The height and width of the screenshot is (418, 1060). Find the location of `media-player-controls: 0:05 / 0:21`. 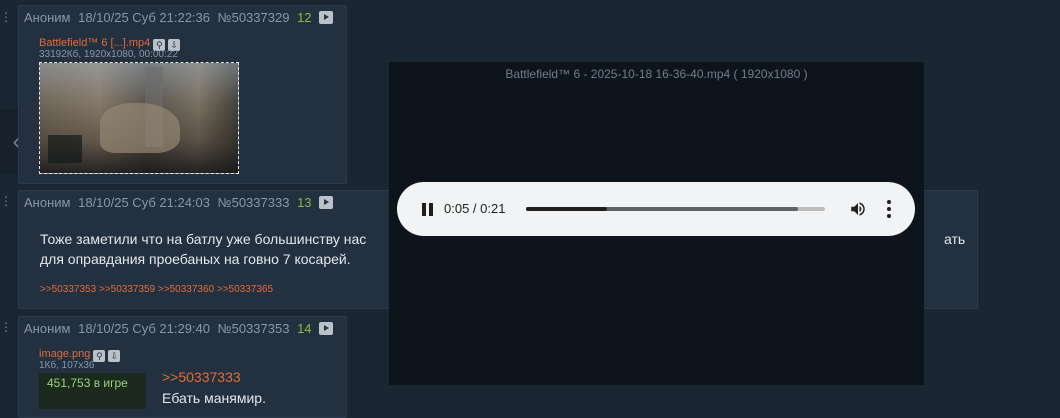

media-player-controls: 0:05 / 0:21 is located at coordinates (656, 209).